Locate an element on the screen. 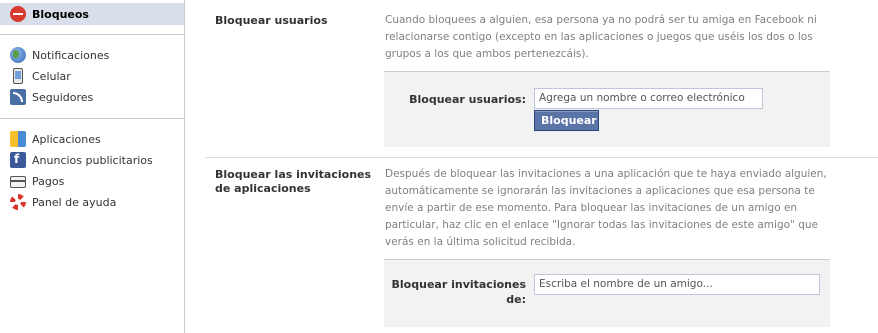  sidebar-item-aplicaciones: Aplicaciones is located at coordinates (92, 139).